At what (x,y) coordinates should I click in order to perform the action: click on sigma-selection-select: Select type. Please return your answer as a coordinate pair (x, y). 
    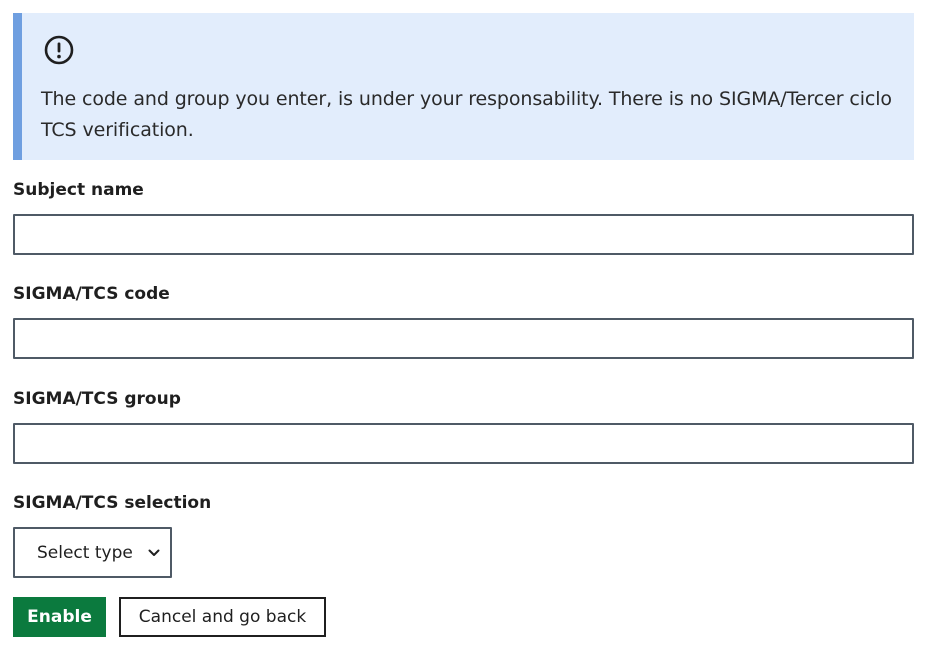
    Looking at the image, I should click on (92, 552).